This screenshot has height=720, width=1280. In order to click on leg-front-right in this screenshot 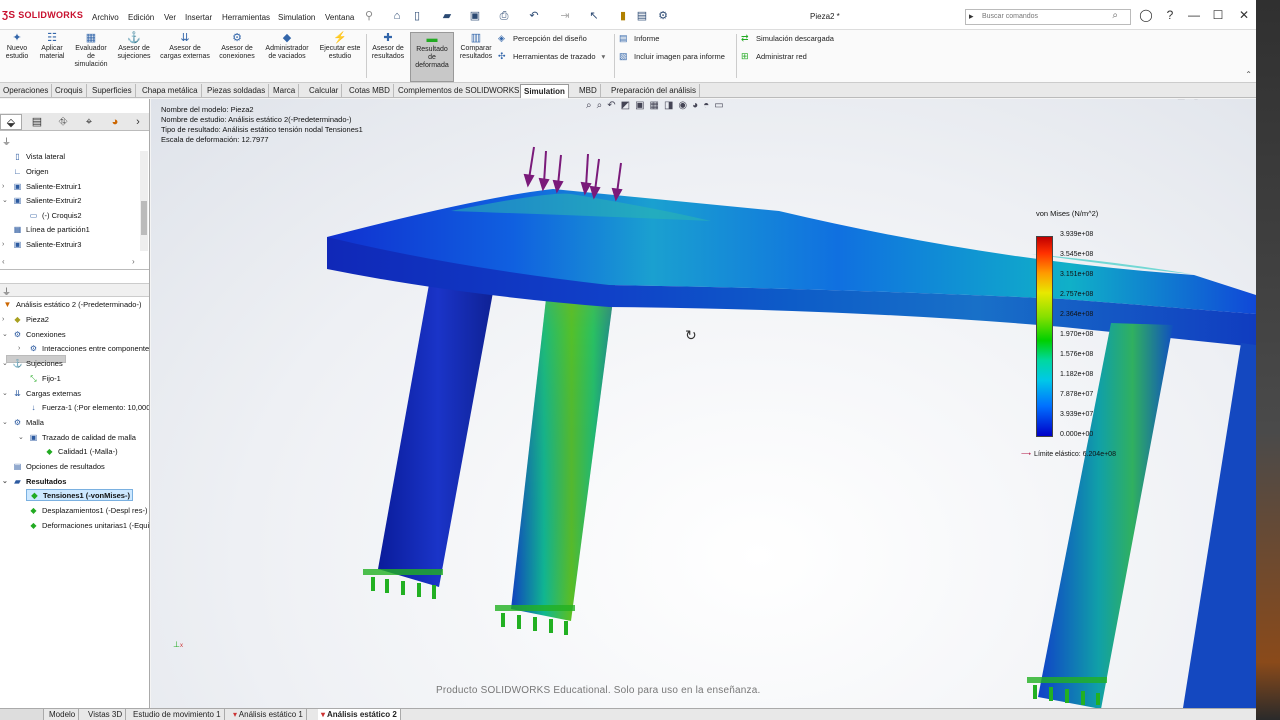, I will do `click(1105, 515)`.